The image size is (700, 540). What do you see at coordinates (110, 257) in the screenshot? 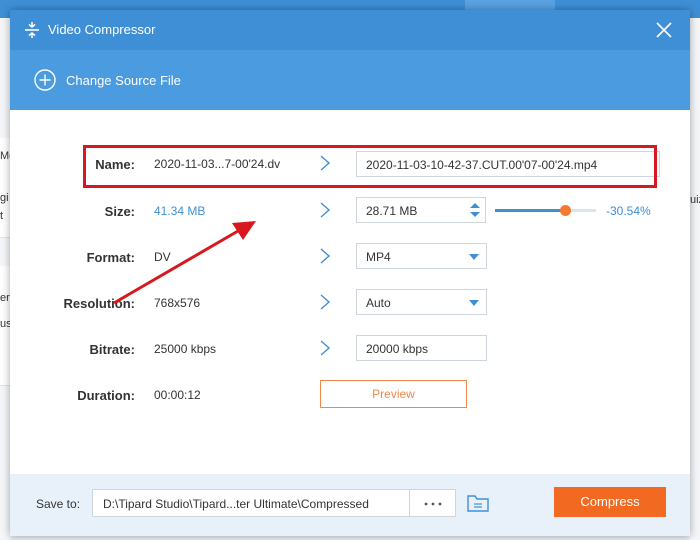
I see `format-label: Format:` at bounding box center [110, 257].